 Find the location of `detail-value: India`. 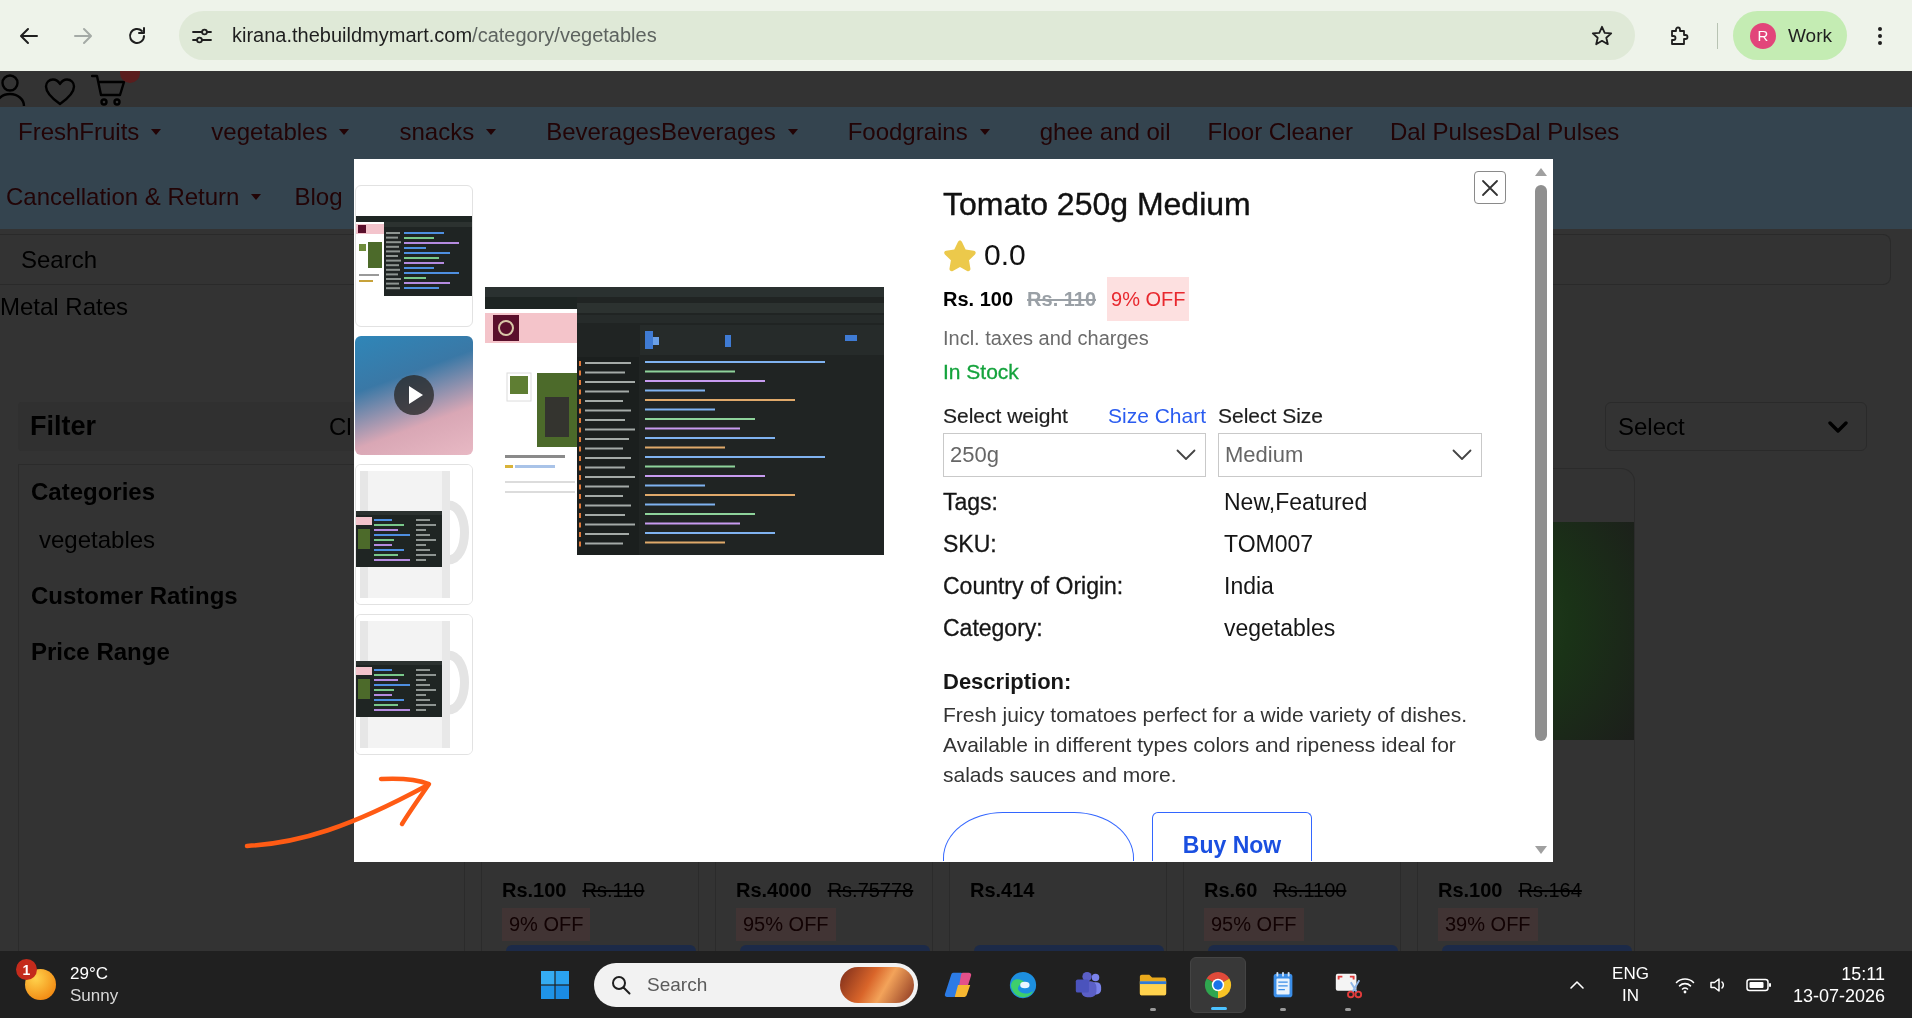

detail-value: India is located at coordinates (1249, 586).